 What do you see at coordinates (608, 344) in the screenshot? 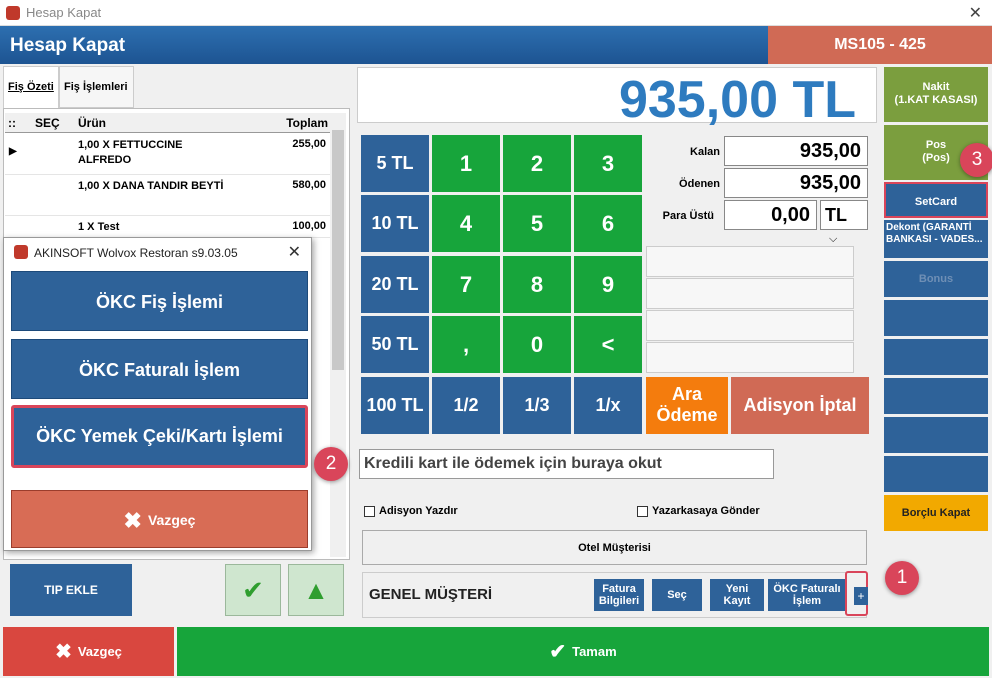
I see `key-backspace: <` at bounding box center [608, 344].